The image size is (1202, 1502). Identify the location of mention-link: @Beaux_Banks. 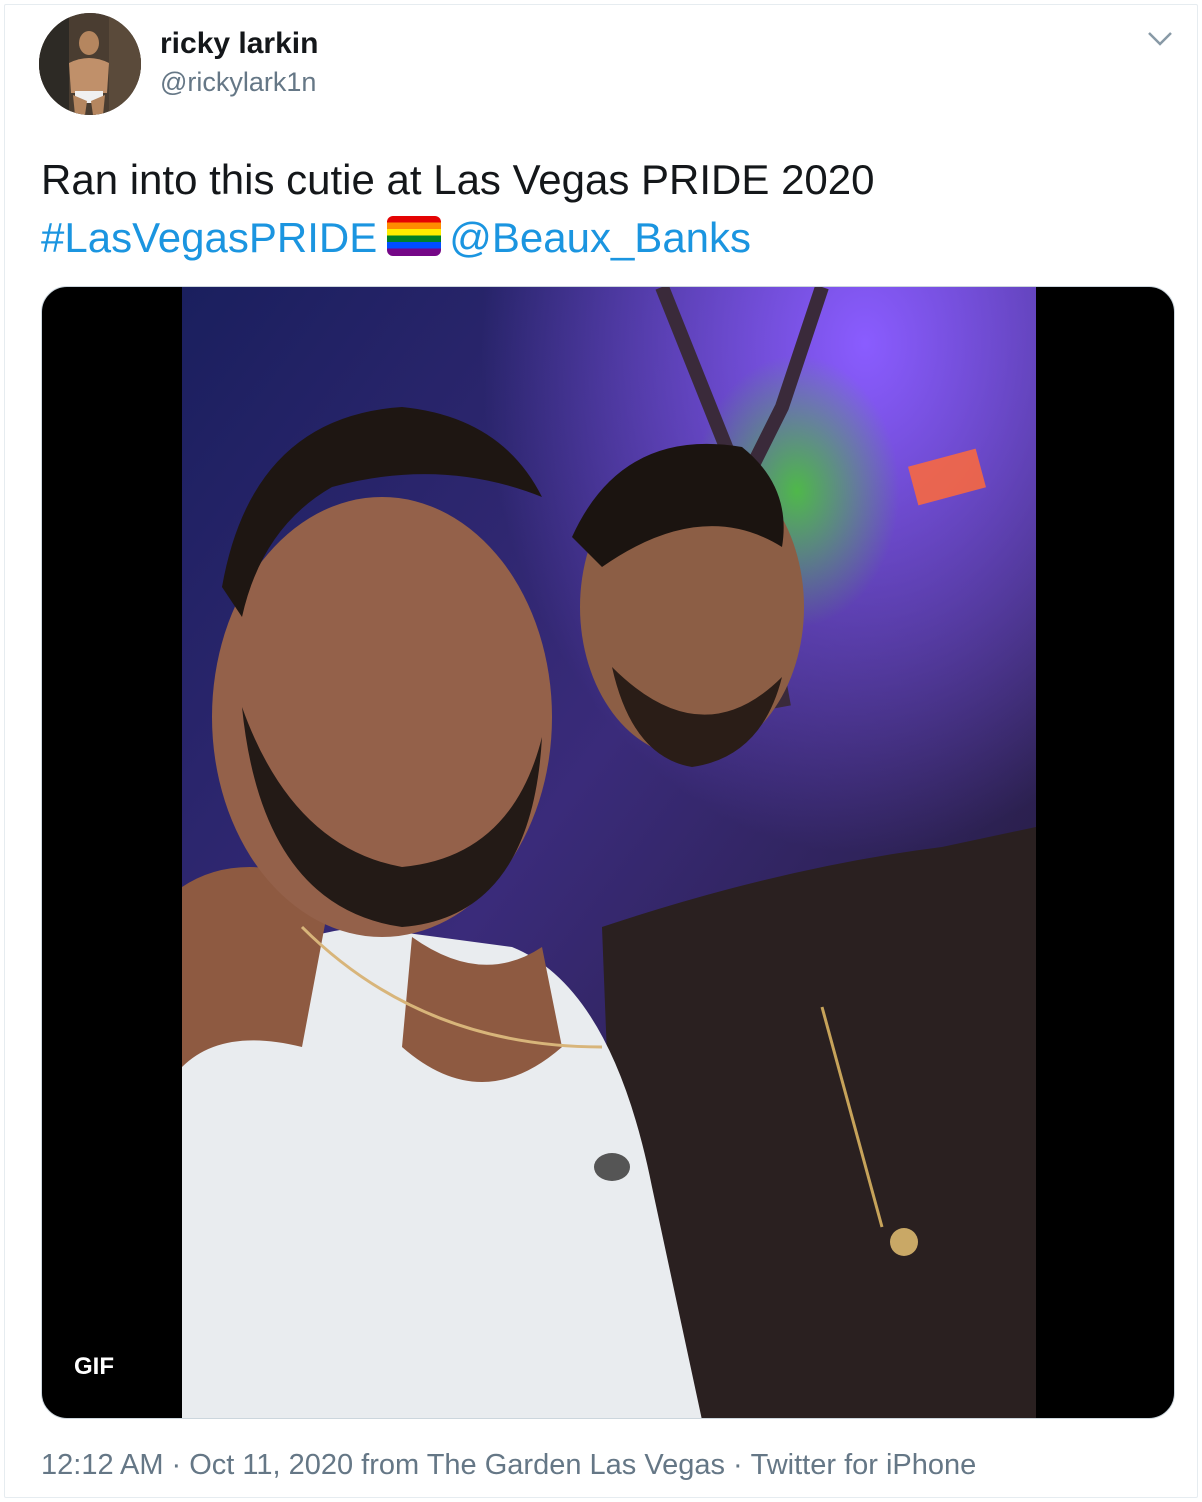
(600, 237).